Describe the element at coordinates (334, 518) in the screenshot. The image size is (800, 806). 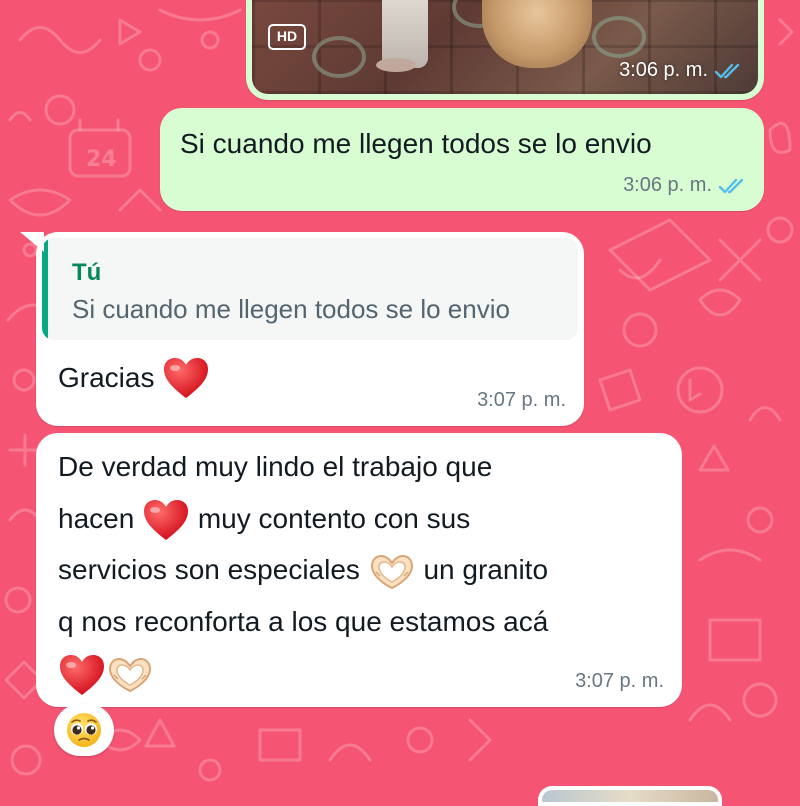
I see `message-segment: muy contento con sus` at that location.